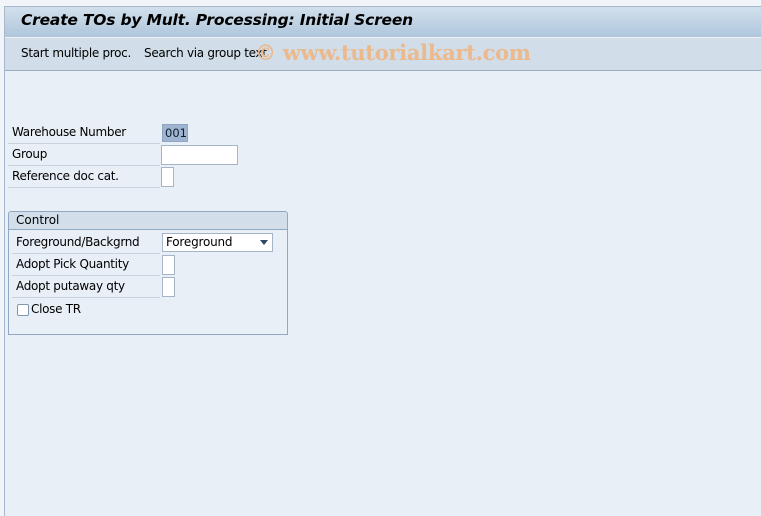 The width and height of the screenshot is (761, 516). What do you see at coordinates (56, 309) in the screenshot?
I see `close-tr-label: Close TR` at bounding box center [56, 309].